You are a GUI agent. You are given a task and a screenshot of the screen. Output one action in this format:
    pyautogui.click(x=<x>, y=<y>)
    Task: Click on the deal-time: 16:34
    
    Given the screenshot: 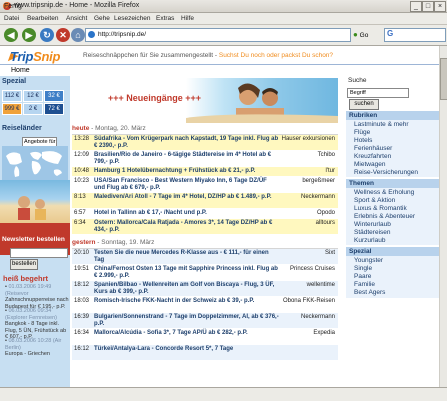 What is the action you would take?
    pyautogui.click(x=82, y=333)
    